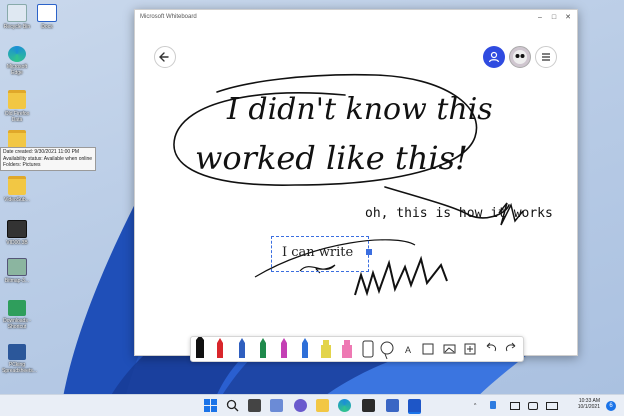 The width and height of the screenshot is (624, 416). I want to click on word-file-icon, so click(17, 352).